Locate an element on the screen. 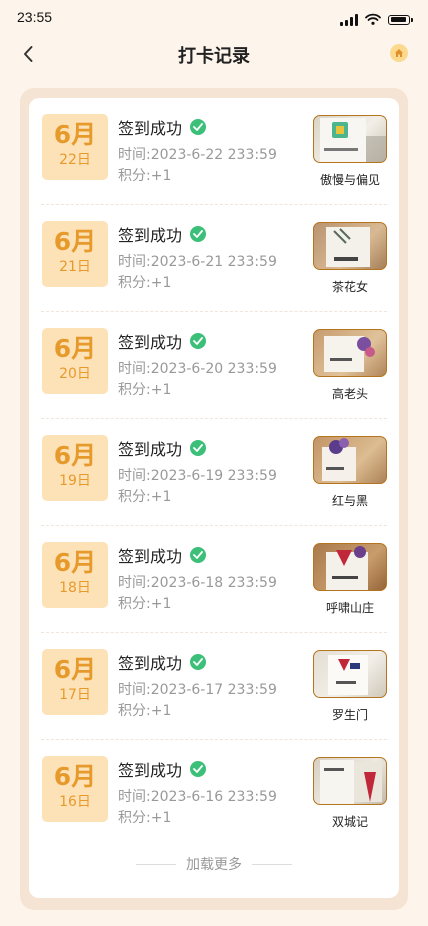 The width and height of the screenshot is (428, 926). status-bar: 23:55 is located at coordinates (214, 17).